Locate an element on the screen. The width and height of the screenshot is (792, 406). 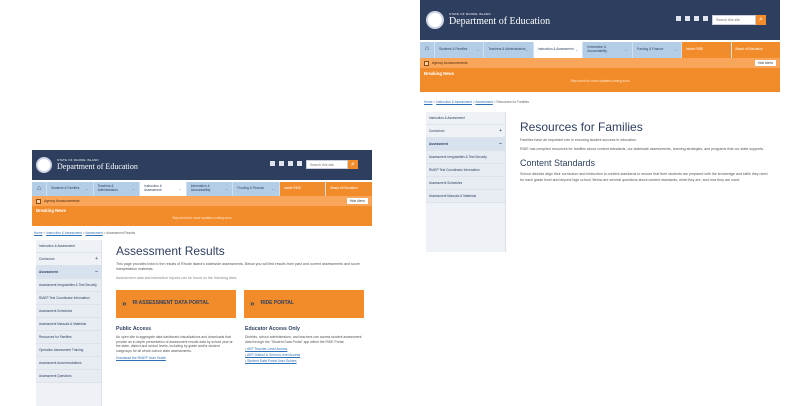
educator-link: Student Data Portal User Guides is located at coordinates (304, 361).